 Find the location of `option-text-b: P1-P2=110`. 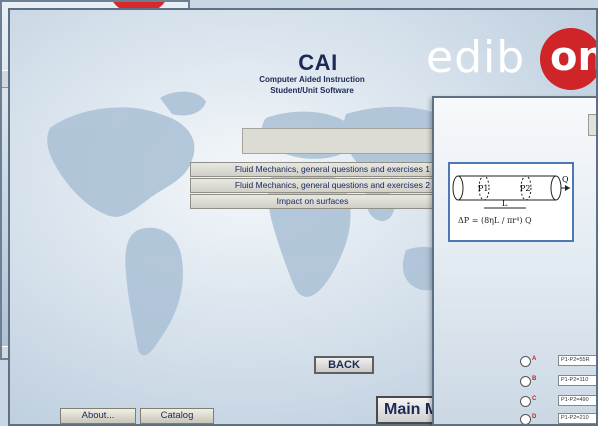

option-text-b: P1-P2=110 is located at coordinates (577, 380).